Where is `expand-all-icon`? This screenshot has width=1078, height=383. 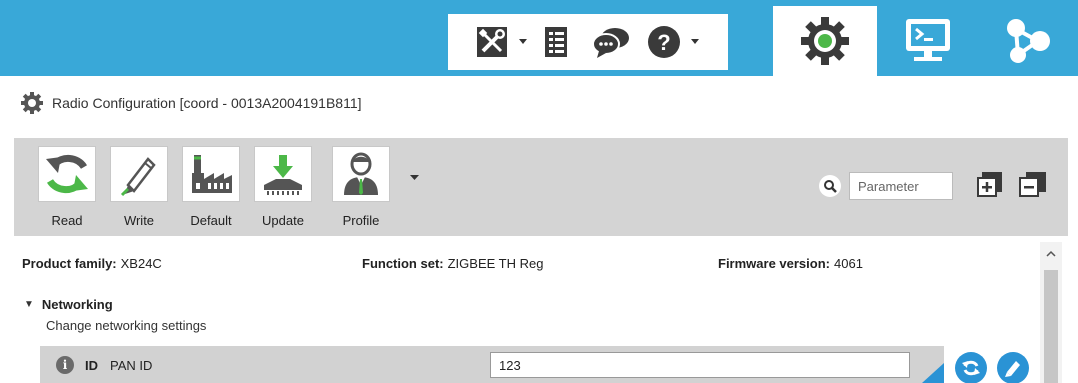
expand-all-icon is located at coordinates (989, 184).